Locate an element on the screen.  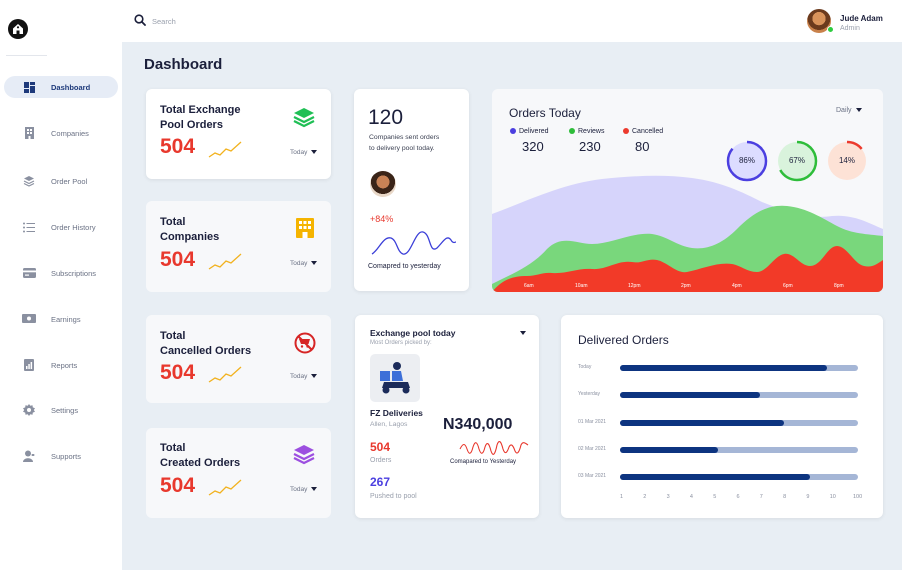
legend-delivered-value: 320 is located at coordinates (533, 146).